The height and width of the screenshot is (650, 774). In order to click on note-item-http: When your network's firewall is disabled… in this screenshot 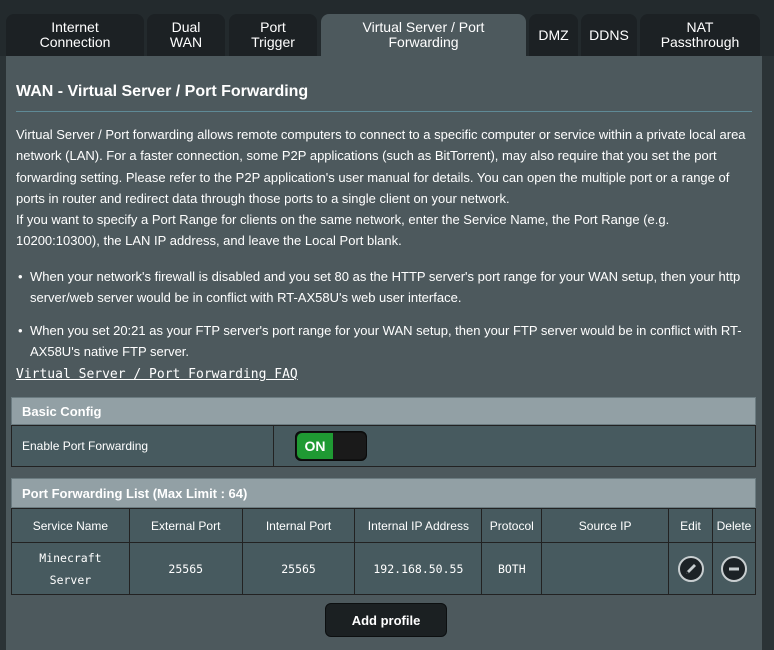, I will do `click(386, 287)`.